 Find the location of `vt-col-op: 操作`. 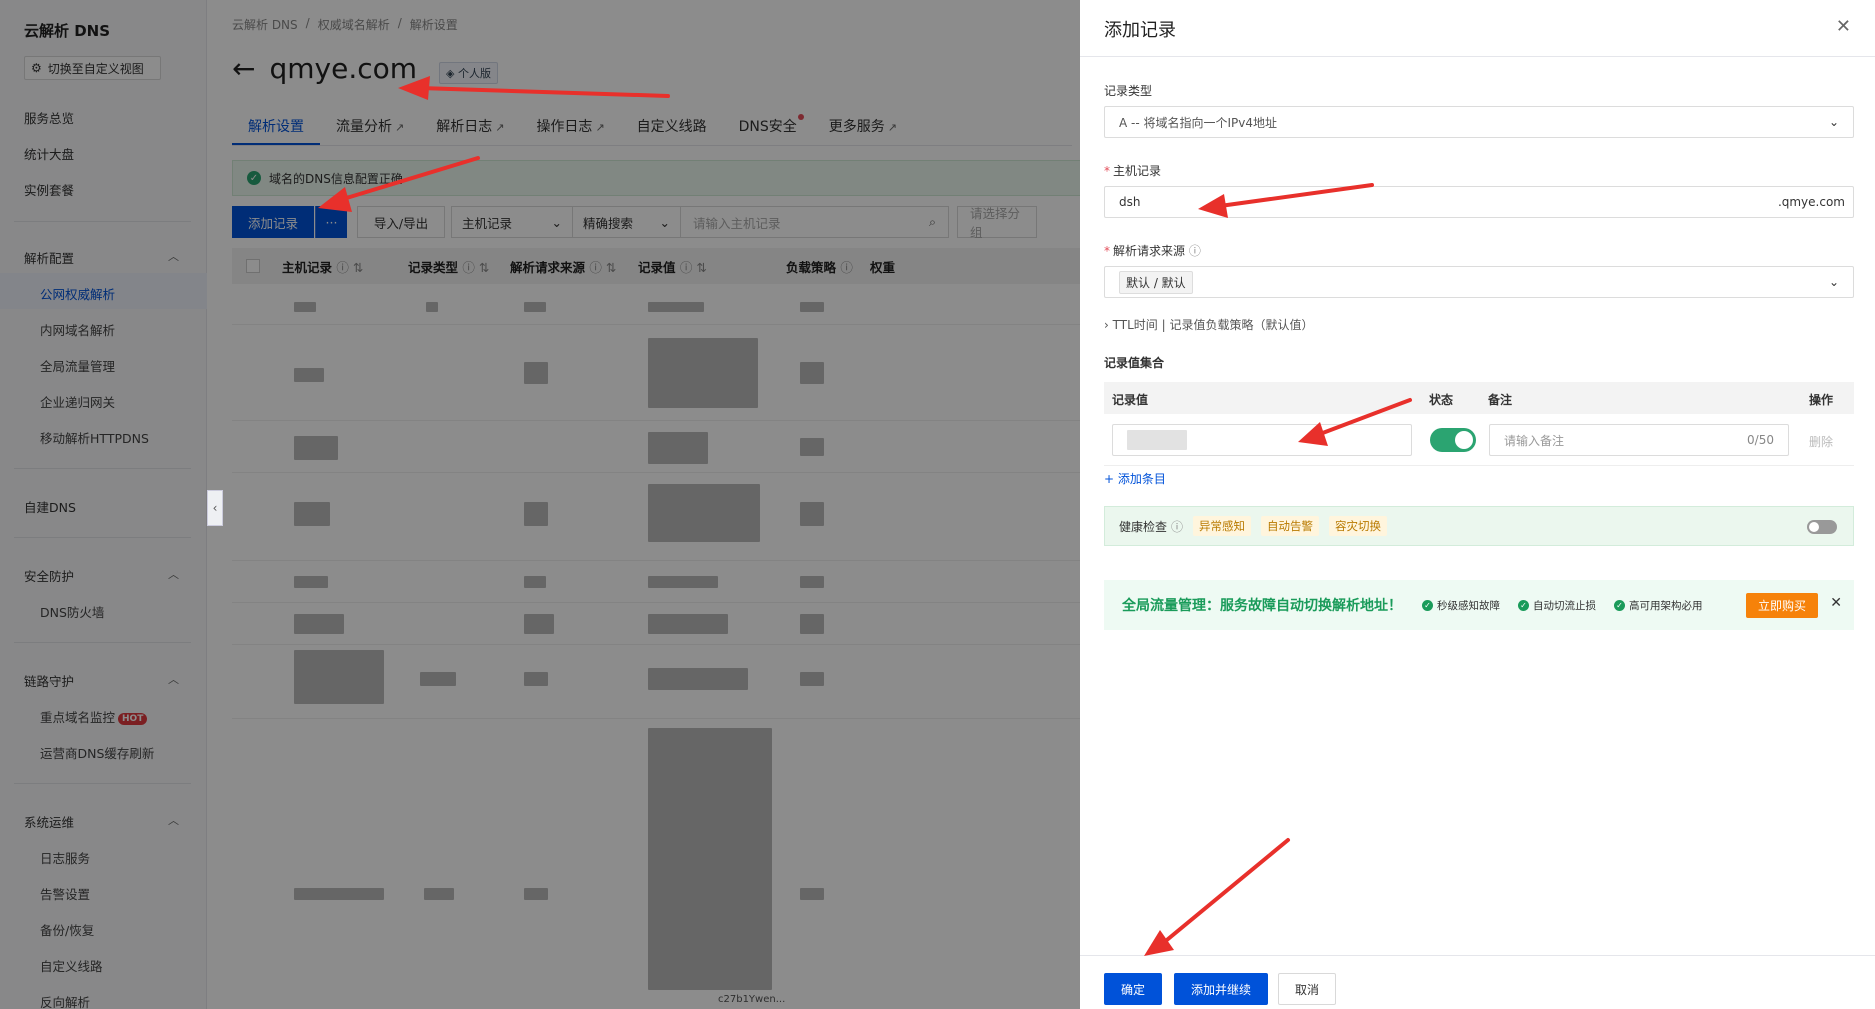

vt-col-op: 操作 is located at coordinates (1821, 400).